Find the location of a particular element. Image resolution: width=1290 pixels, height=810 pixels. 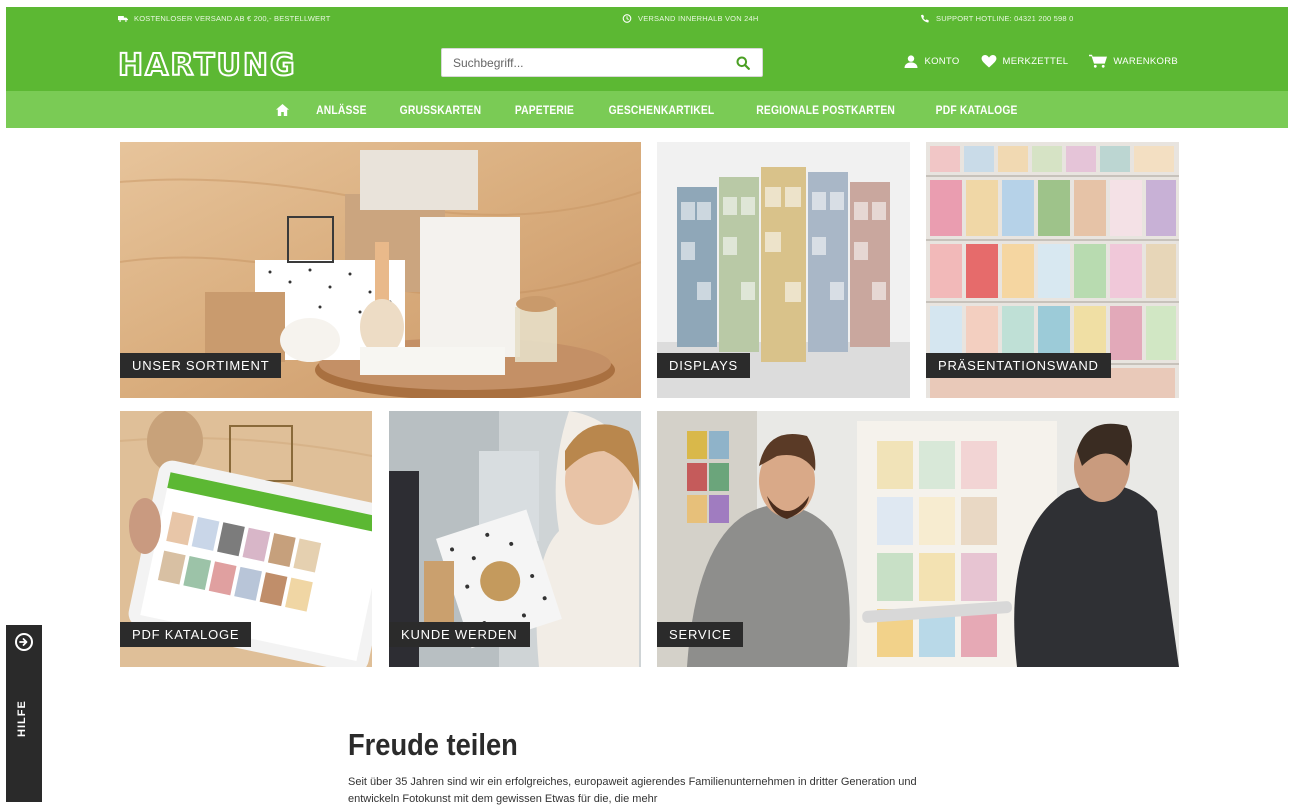

heart-icon is located at coordinates (988, 61).